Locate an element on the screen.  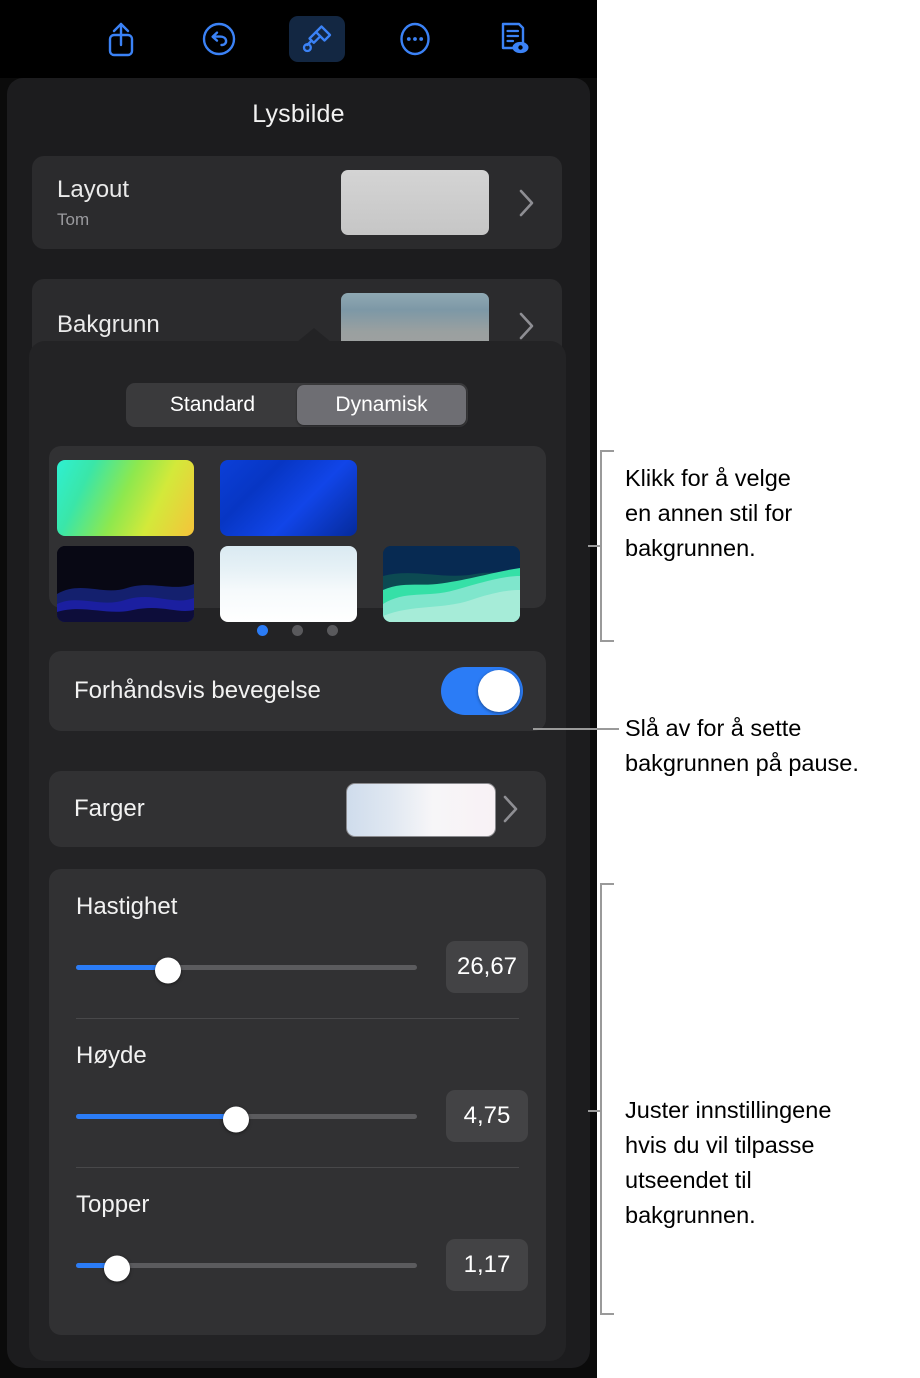
slider-knob-hastighet is located at coordinates (168, 970).